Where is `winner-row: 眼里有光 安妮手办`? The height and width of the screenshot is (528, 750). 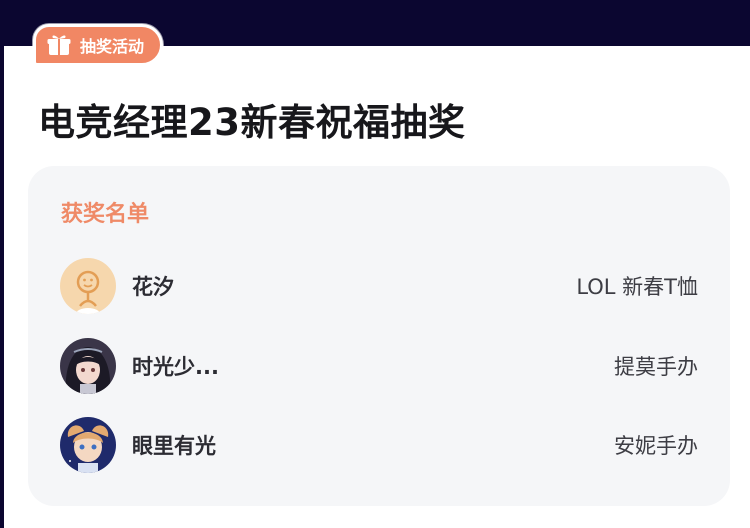
winner-row: 眼里有光 安妮手办 is located at coordinates (379, 445).